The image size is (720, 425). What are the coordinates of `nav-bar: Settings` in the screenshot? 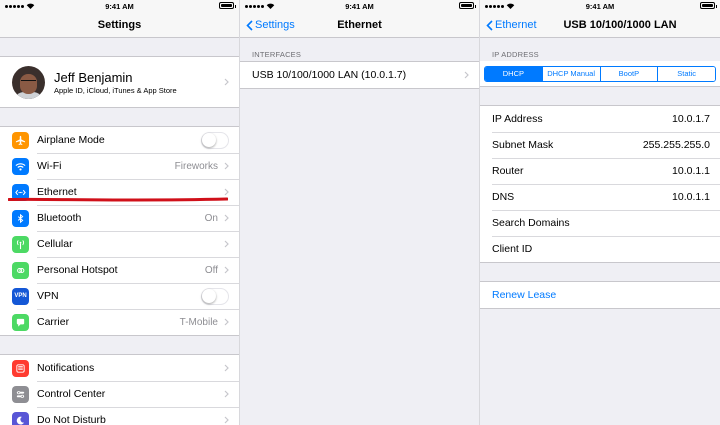 It's located at (119, 25).